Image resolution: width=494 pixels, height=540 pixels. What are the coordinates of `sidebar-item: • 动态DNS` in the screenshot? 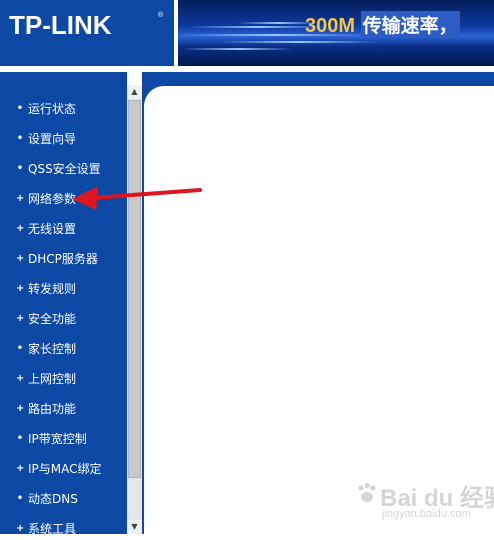 It's located at (63, 499).